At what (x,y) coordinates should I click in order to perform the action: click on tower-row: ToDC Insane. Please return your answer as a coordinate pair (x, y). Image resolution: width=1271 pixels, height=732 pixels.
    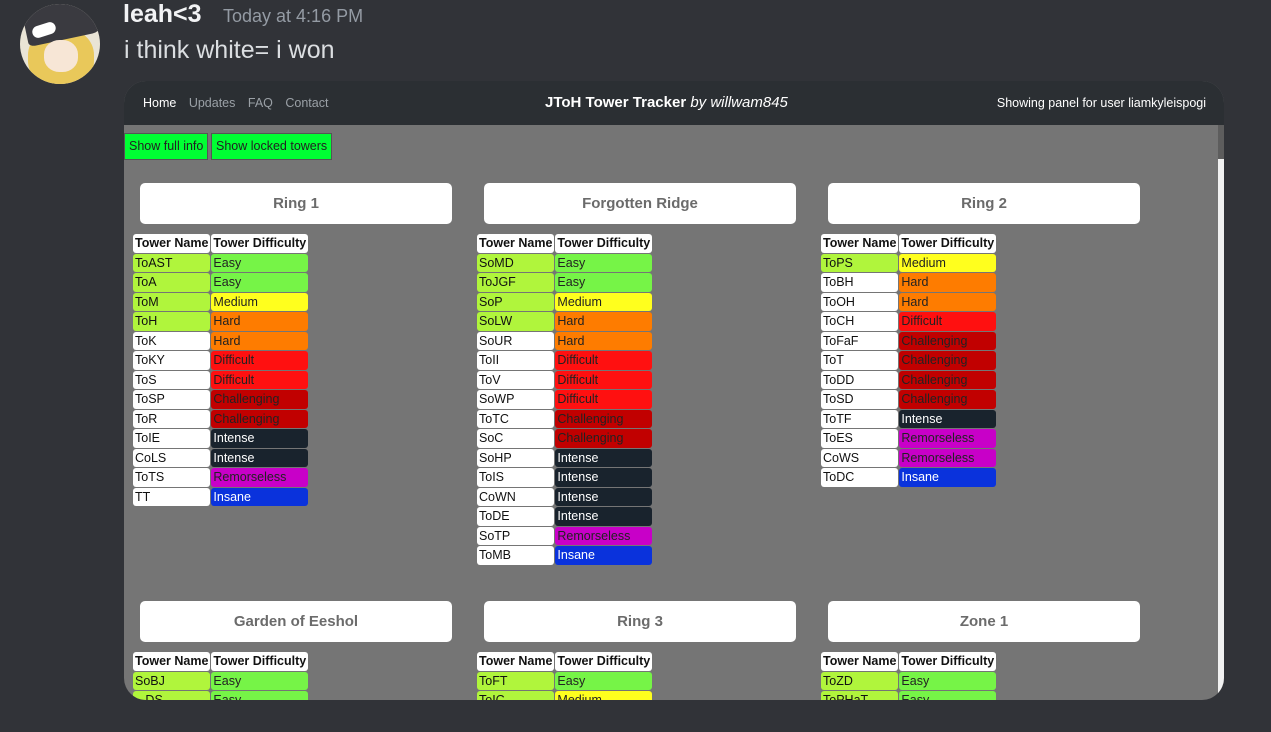
    Looking at the image, I should click on (909, 477).